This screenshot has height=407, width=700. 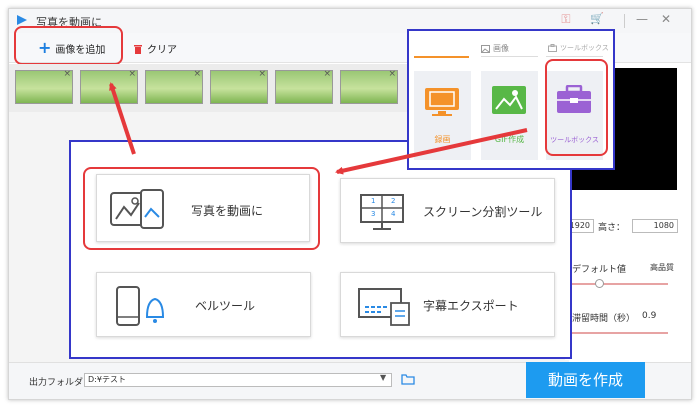 I want to click on arrow-to-add, so click(x=122, y=118).